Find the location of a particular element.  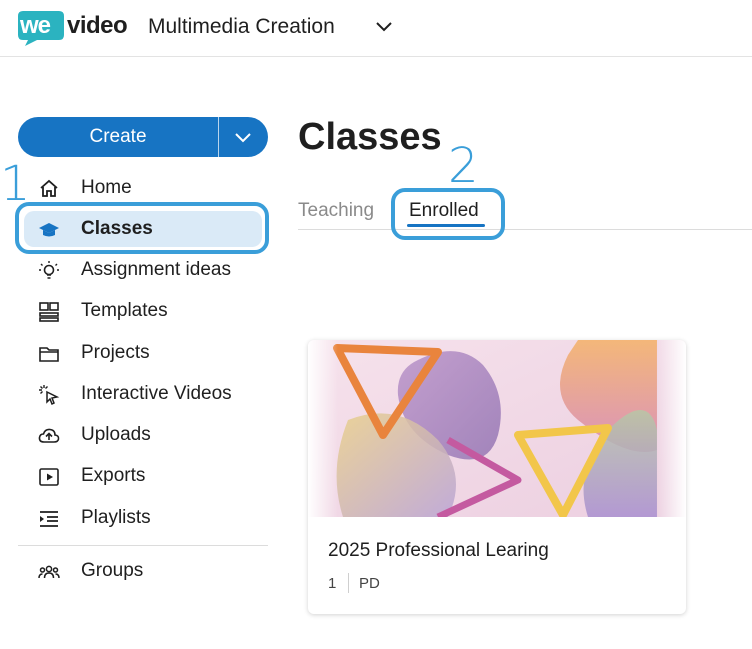

sidebar-item-label: Playlists is located at coordinates (116, 517).